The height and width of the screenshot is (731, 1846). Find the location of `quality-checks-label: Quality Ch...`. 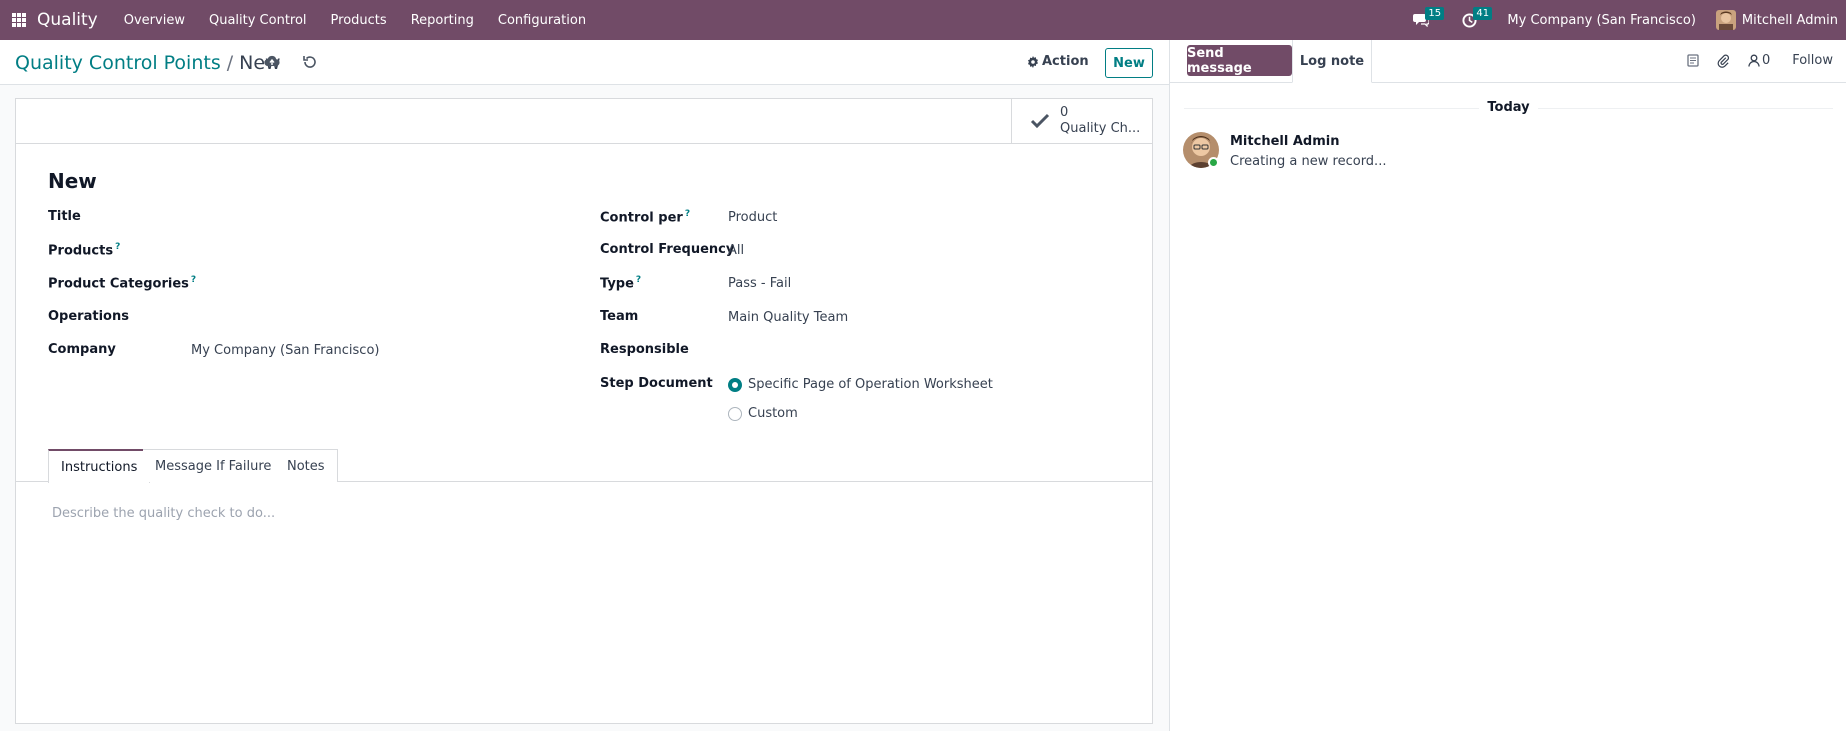

quality-checks-label: Quality Ch... is located at coordinates (1100, 128).